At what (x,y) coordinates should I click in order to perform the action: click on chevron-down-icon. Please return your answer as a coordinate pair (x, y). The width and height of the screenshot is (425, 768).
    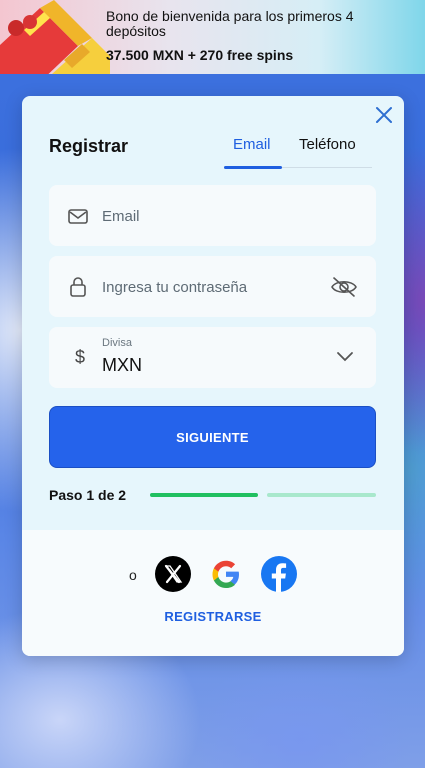
    Looking at the image, I should click on (345, 357).